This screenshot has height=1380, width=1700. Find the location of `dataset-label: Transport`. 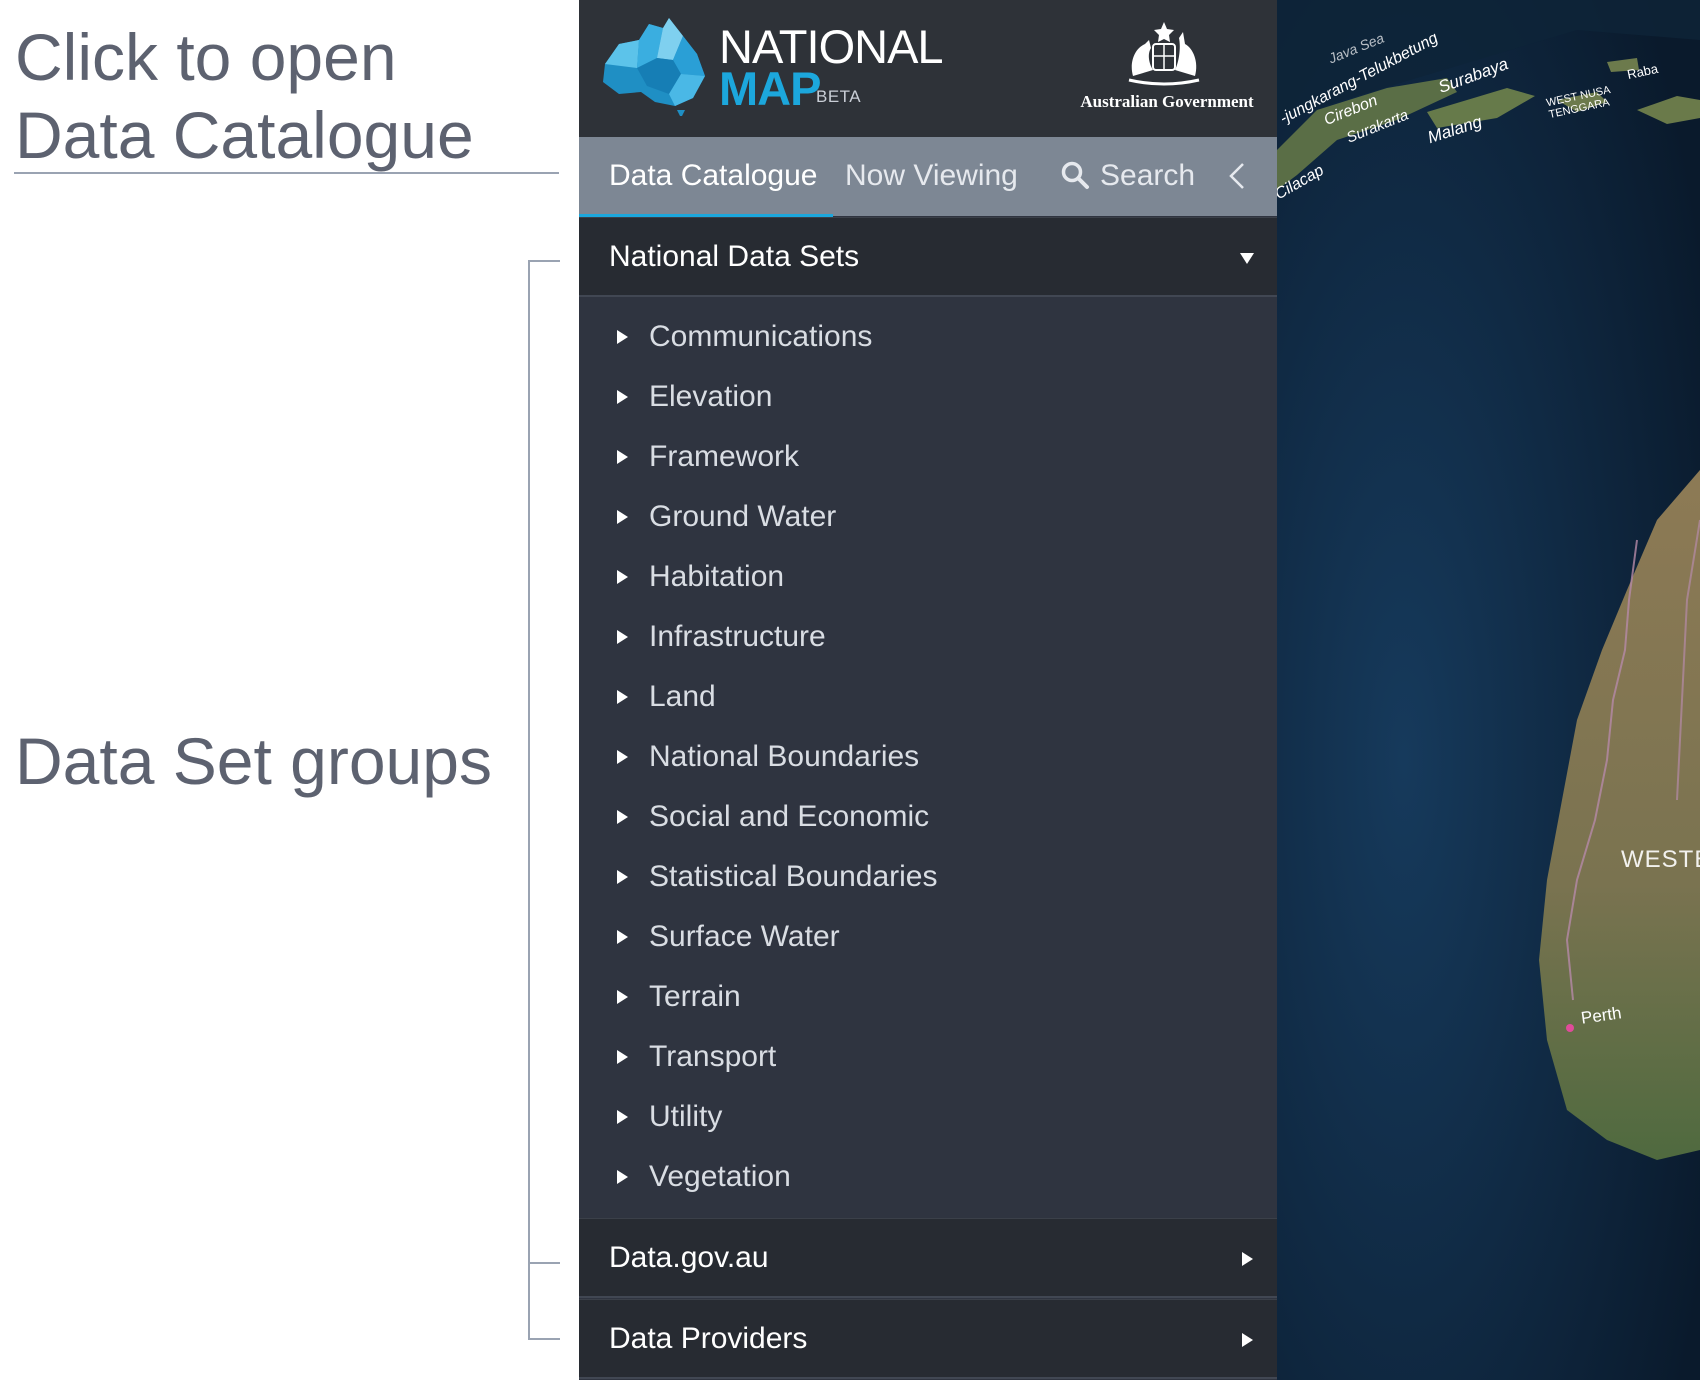

dataset-label: Transport is located at coordinates (713, 1056).